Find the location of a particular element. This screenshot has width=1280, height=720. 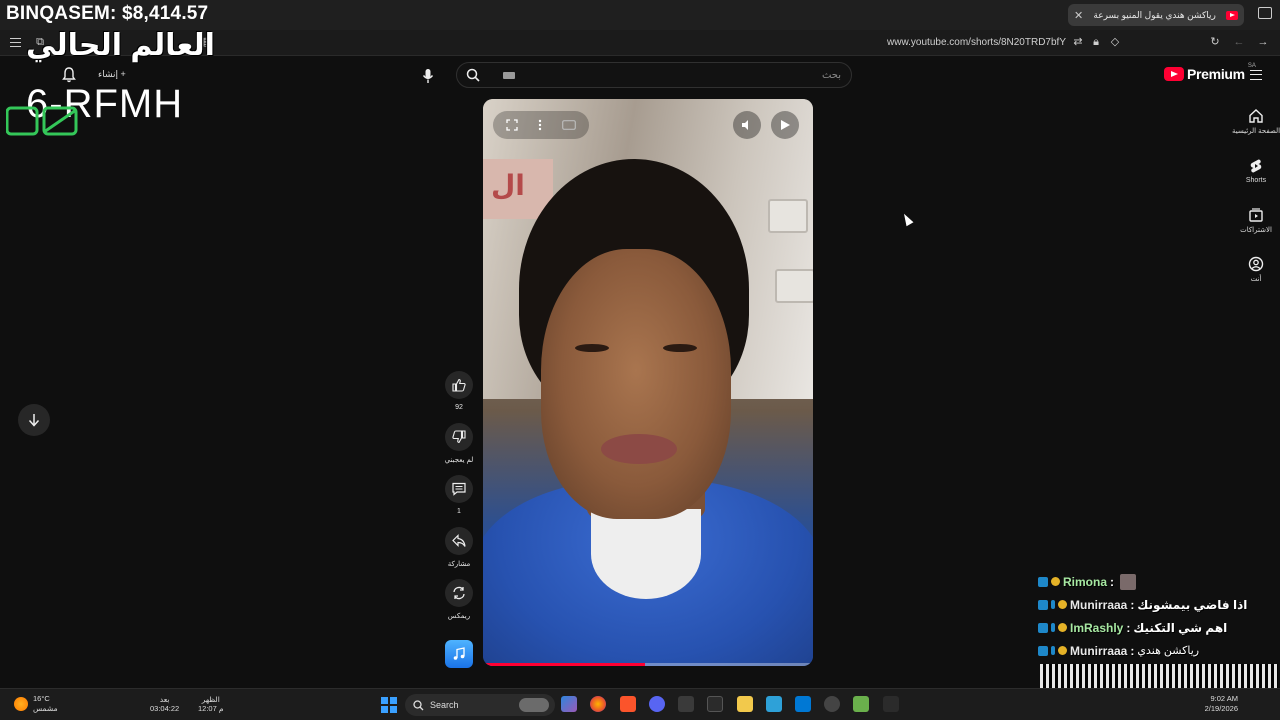

close-tab-icon: ✕ is located at coordinates (1078, 15).